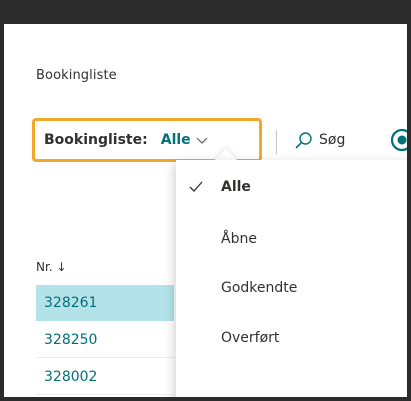  What do you see at coordinates (291, 187) in the screenshot?
I see `menu-item-alle: Alle` at bounding box center [291, 187].